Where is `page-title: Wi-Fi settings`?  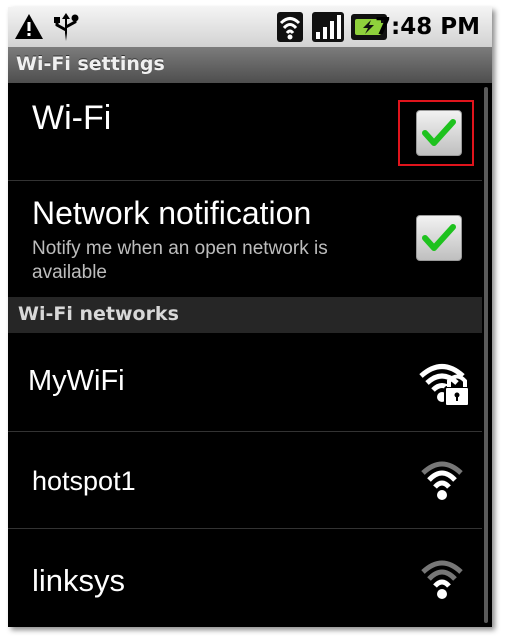
page-title: Wi-Fi settings is located at coordinates (90, 64).